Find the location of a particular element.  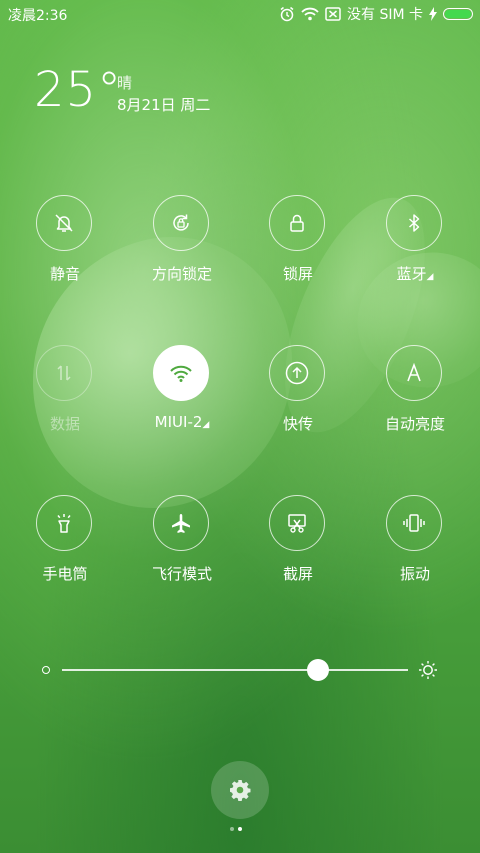

flashlight-button is located at coordinates (64, 523).